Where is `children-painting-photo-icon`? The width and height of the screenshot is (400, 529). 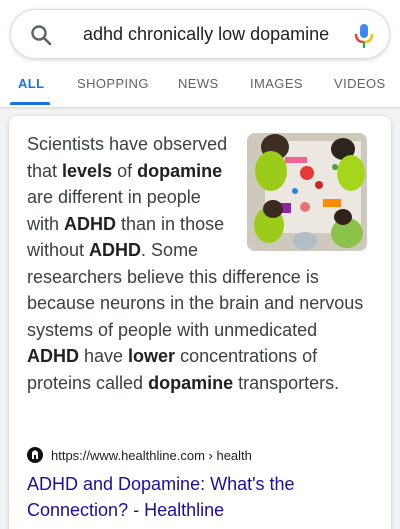
children-painting-photo-icon is located at coordinates (307, 192).